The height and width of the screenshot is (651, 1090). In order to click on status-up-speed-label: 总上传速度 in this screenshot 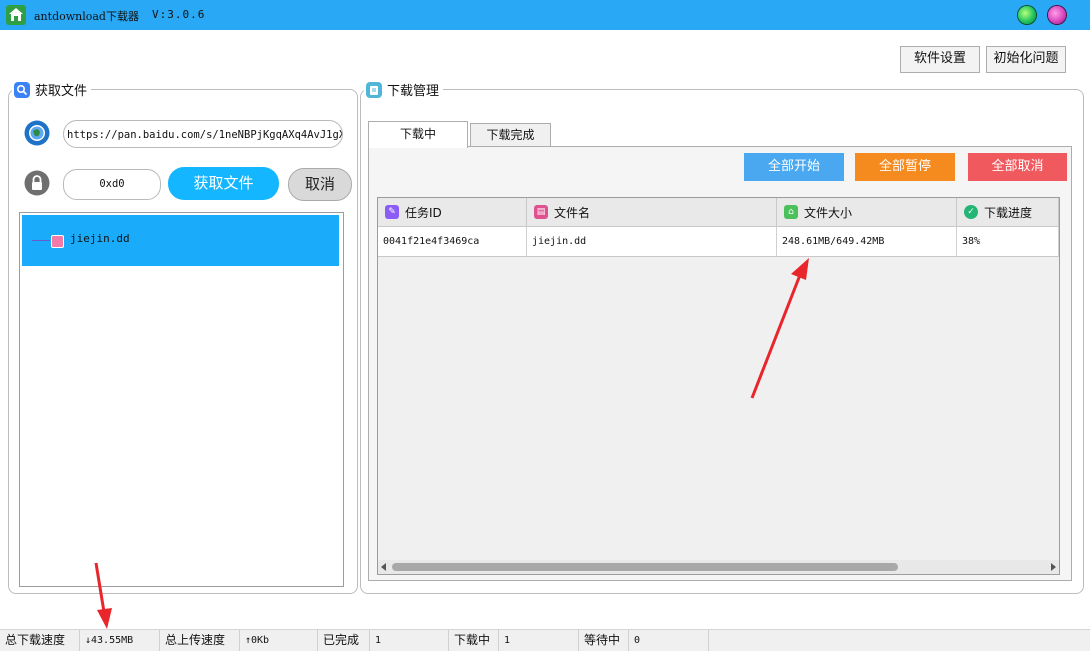, I will do `click(200, 640)`.